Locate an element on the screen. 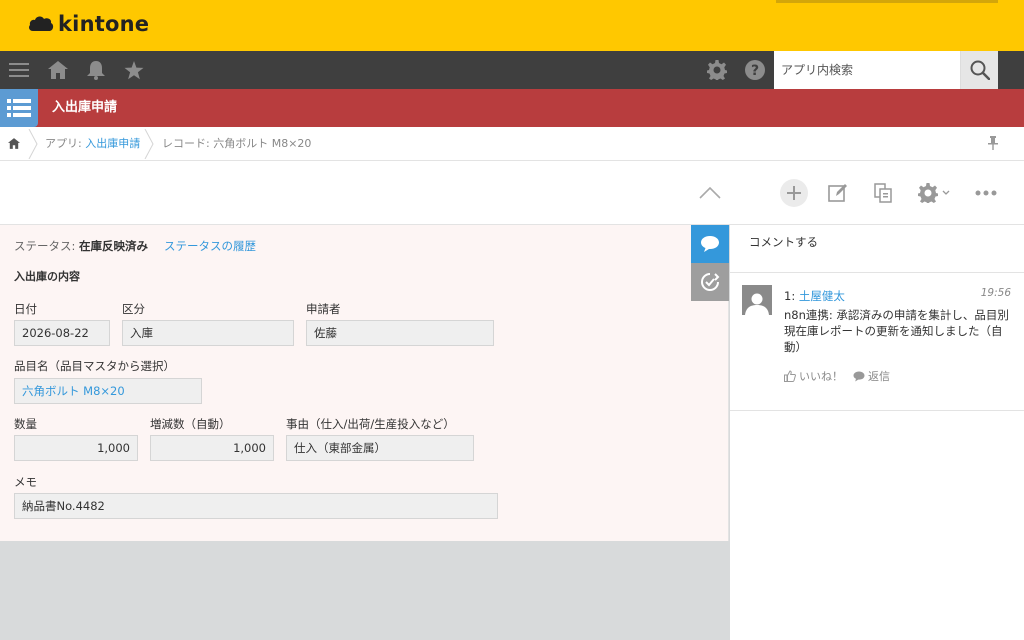 This screenshot has width=1024, height=640. record-settings-button is located at coordinates (934, 193).